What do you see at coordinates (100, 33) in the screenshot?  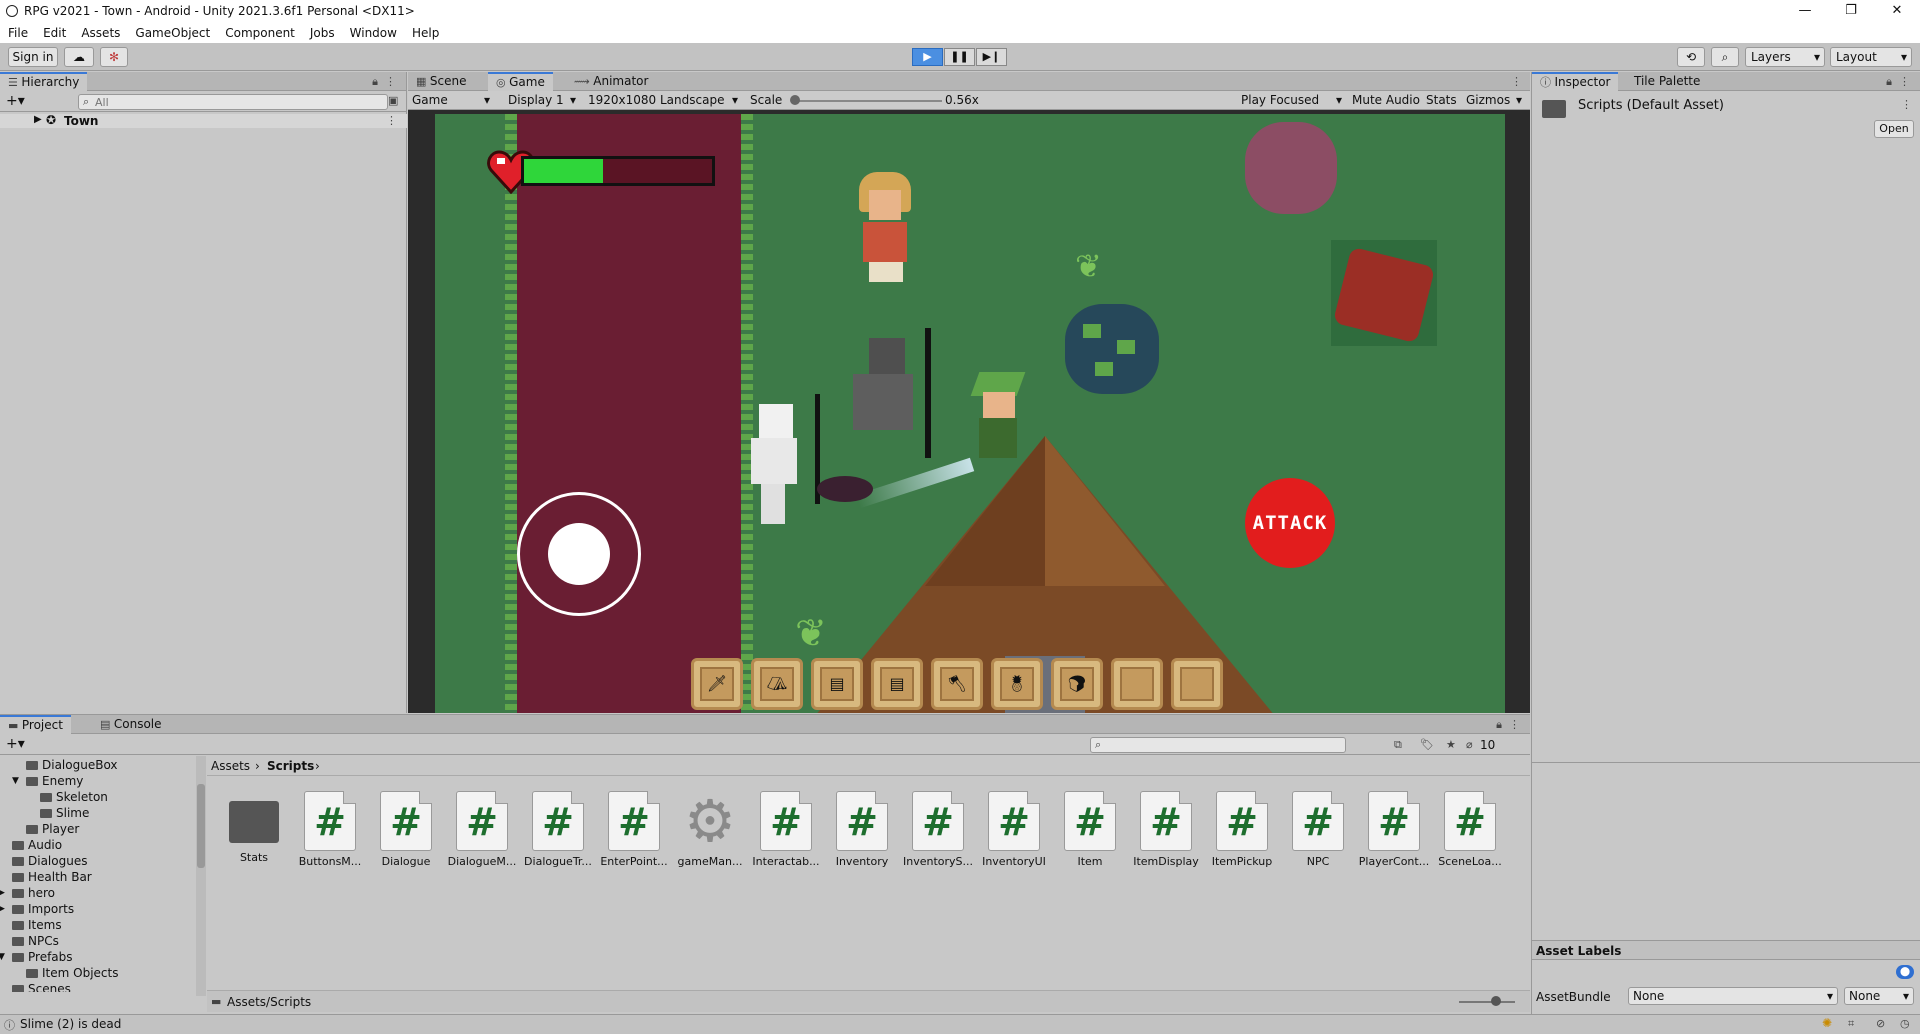 I see `menu-assets: Assets` at bounding box center [100, 33].